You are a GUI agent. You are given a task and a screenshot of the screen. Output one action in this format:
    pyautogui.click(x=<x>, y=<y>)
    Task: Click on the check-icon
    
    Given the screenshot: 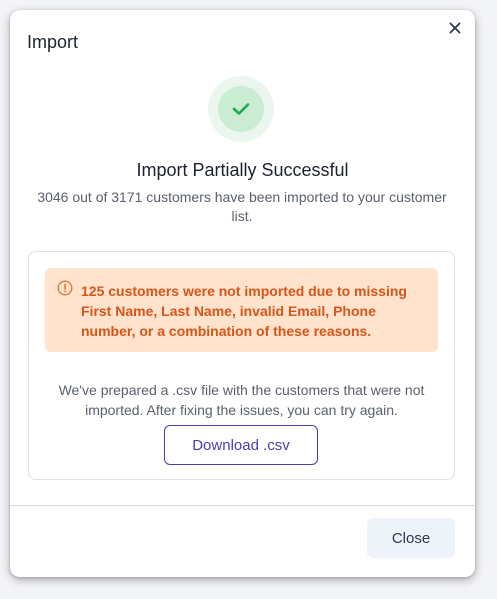 What is the action you would take?
    pyautogui.click(x=241, y=109)
    